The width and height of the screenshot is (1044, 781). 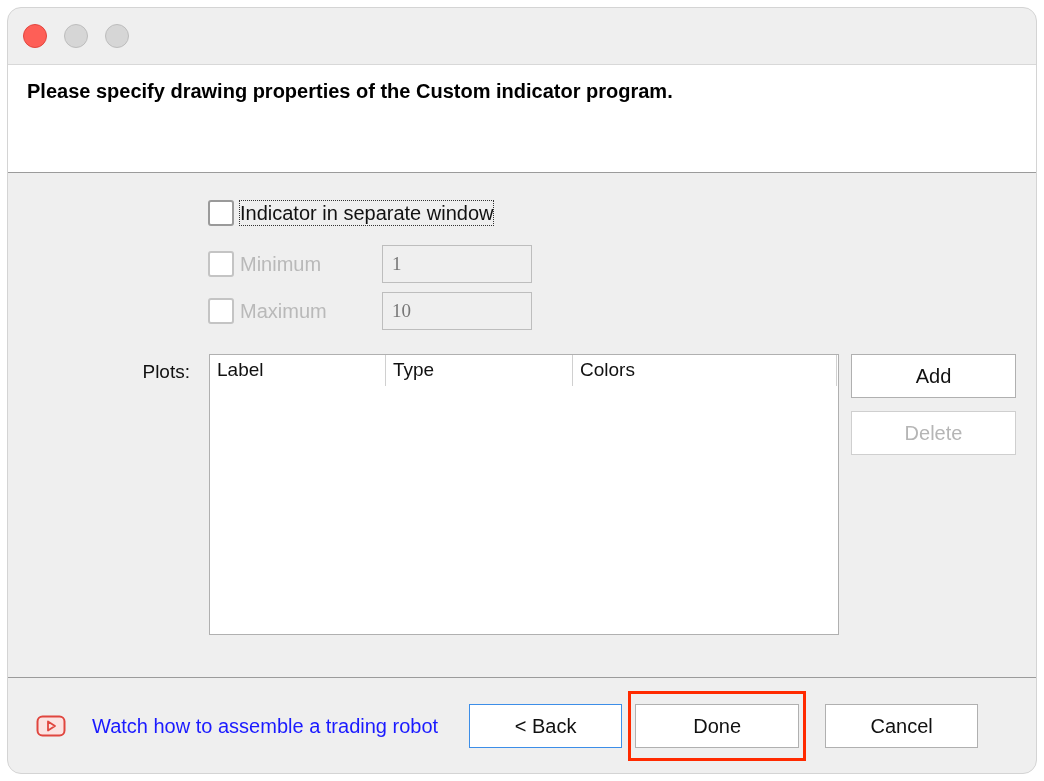 I want to click on checkbox-label: Indicator in separate window, so click(x=367, y=213).